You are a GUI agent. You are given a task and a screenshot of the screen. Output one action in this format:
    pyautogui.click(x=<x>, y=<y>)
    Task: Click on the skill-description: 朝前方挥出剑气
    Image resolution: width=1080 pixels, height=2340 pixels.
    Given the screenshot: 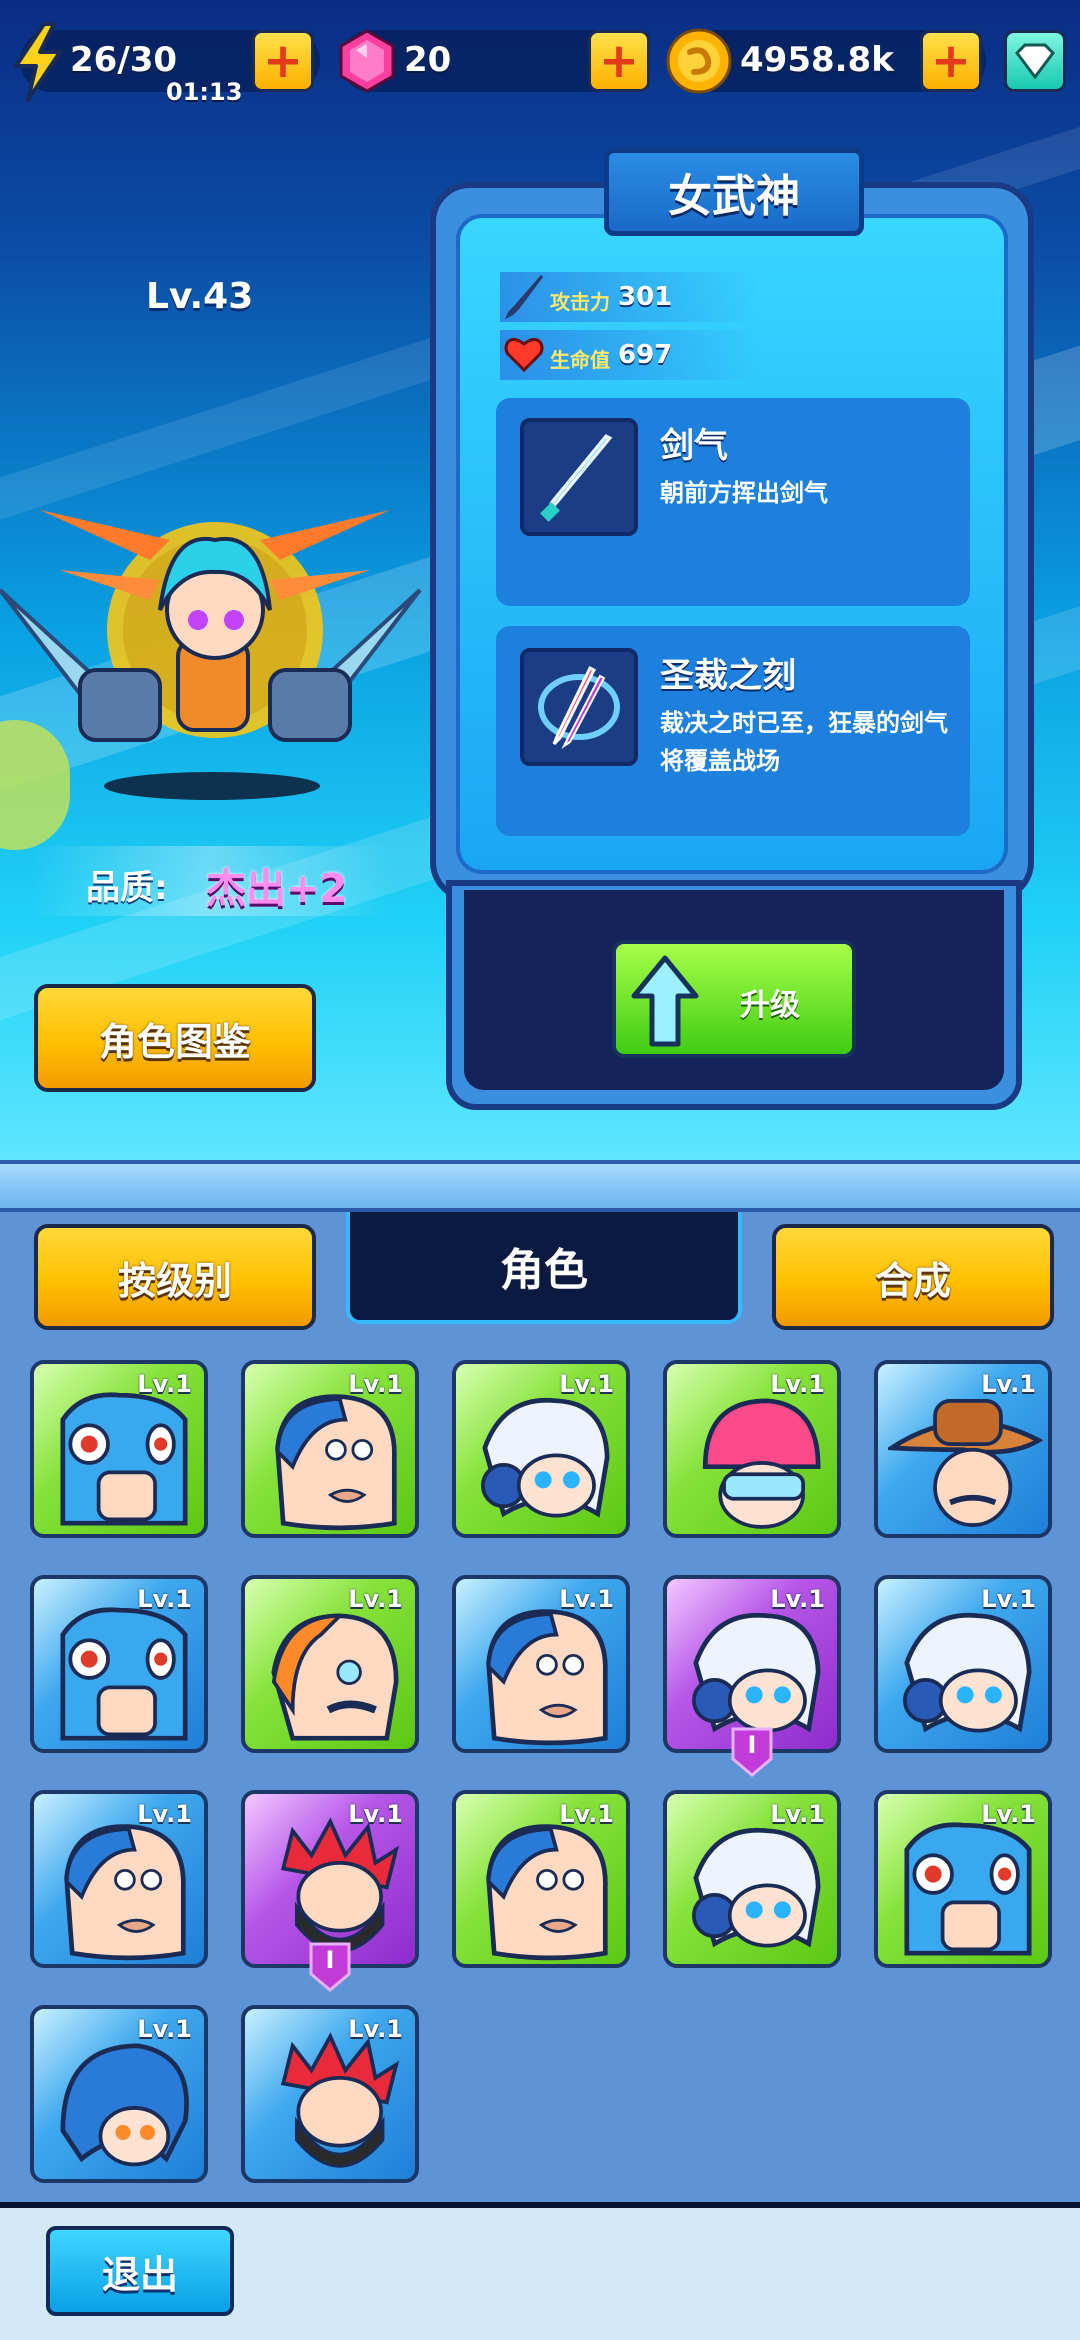 What is the action you would take?
    pyautogui.click(x=744, y=493)
    